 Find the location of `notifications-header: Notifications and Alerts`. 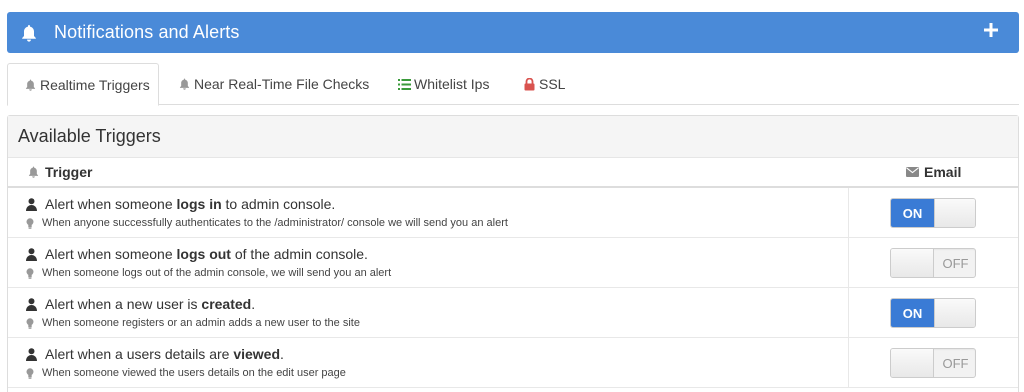

notifications-header: Notifications and Alerts is located at coordinates (513, 32).